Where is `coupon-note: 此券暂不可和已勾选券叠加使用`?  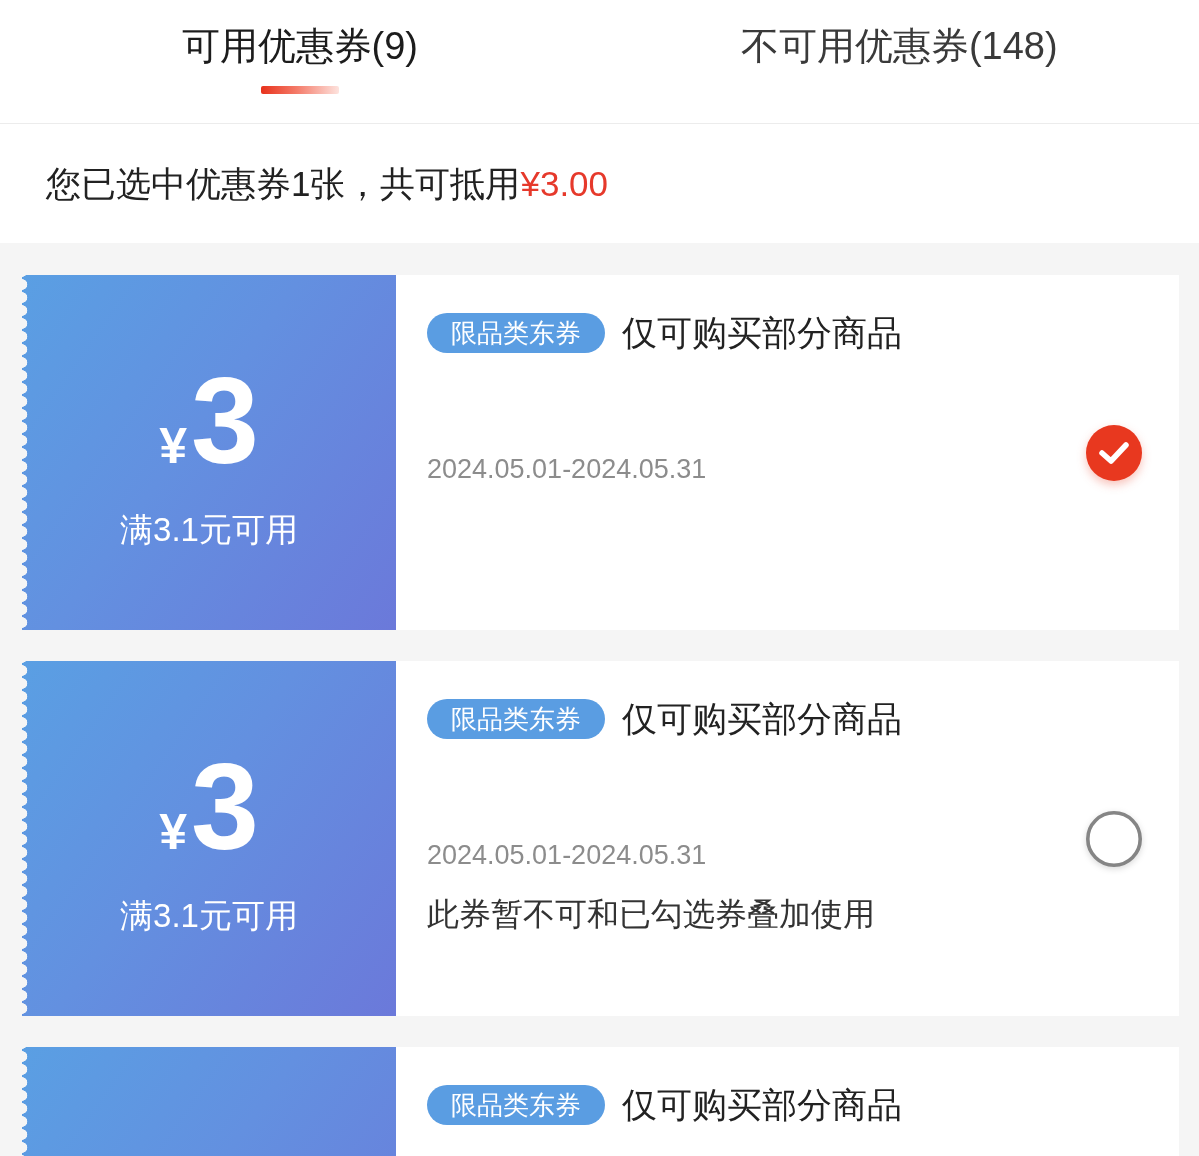 coupon-note: 此券暂不可和已勾选券叠加使用 is located at coordinates (651, 914).